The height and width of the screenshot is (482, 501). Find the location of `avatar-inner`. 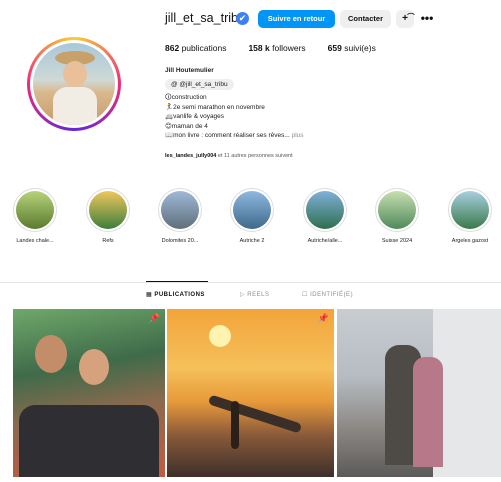

avatar-inner is located at coordinates (74, 84).